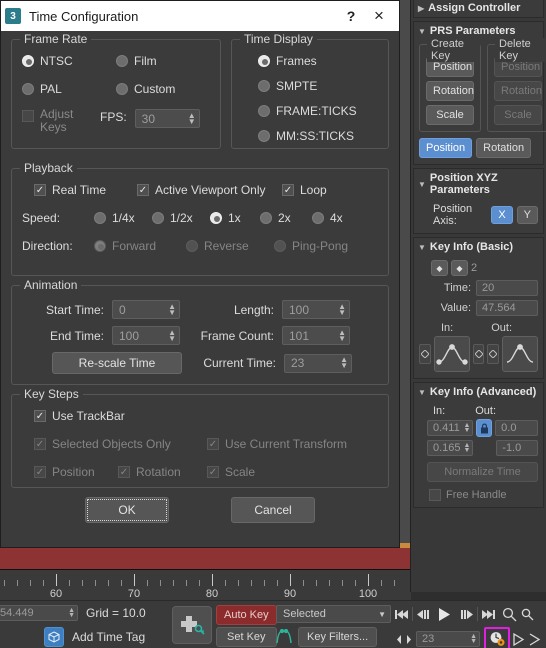 The height and width of the screenshot is (648, 546). Describe the element at coordinates (312, 61) in the screenshot. I see `time-display-option-frames: Frames` at that location.